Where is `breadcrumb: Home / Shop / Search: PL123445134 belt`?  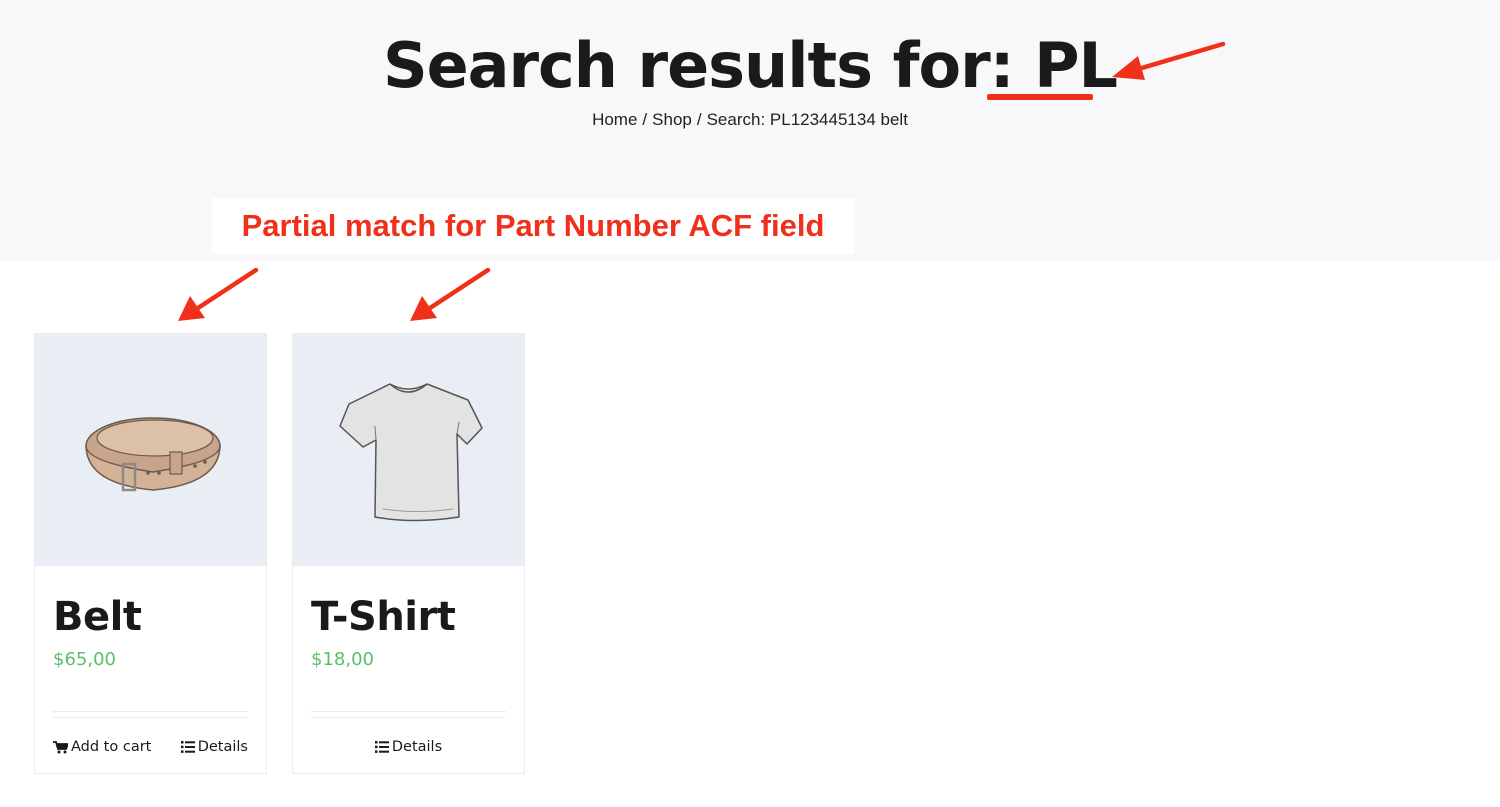
breadcrumb: Home / Shop / Search: PL123445134 belt is located at coordinates (750, 120).